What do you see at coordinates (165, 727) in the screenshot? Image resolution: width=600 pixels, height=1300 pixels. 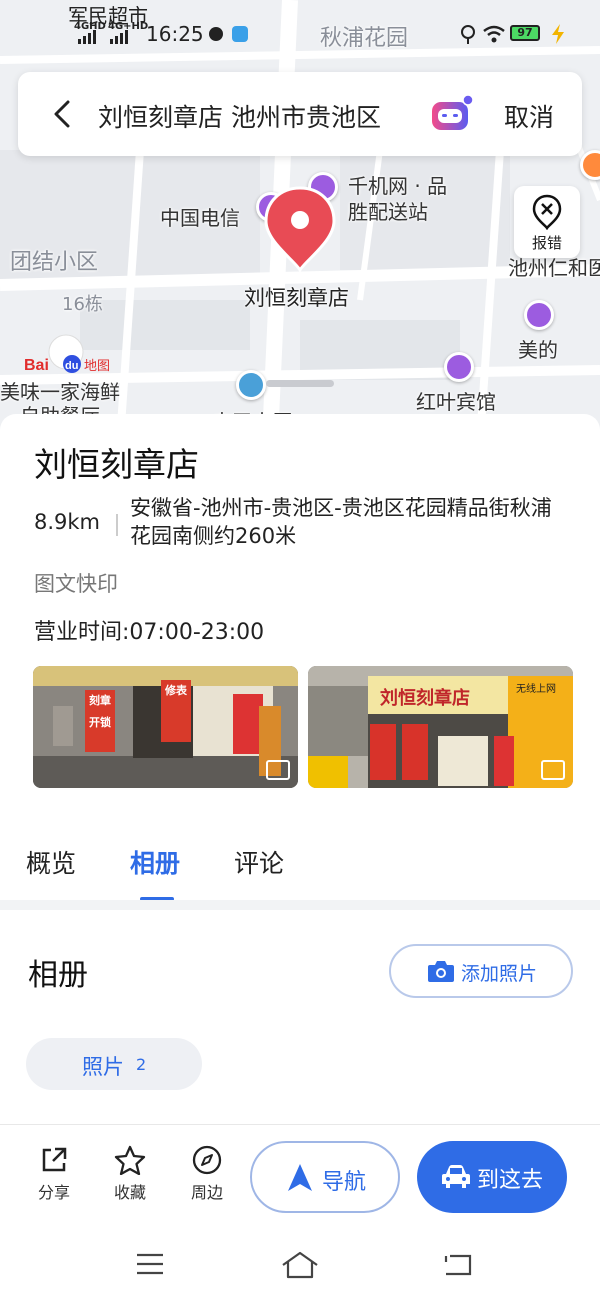 I see `shop-photo-1: 刻章 开锁 修表` at bounding box center [165, 727].